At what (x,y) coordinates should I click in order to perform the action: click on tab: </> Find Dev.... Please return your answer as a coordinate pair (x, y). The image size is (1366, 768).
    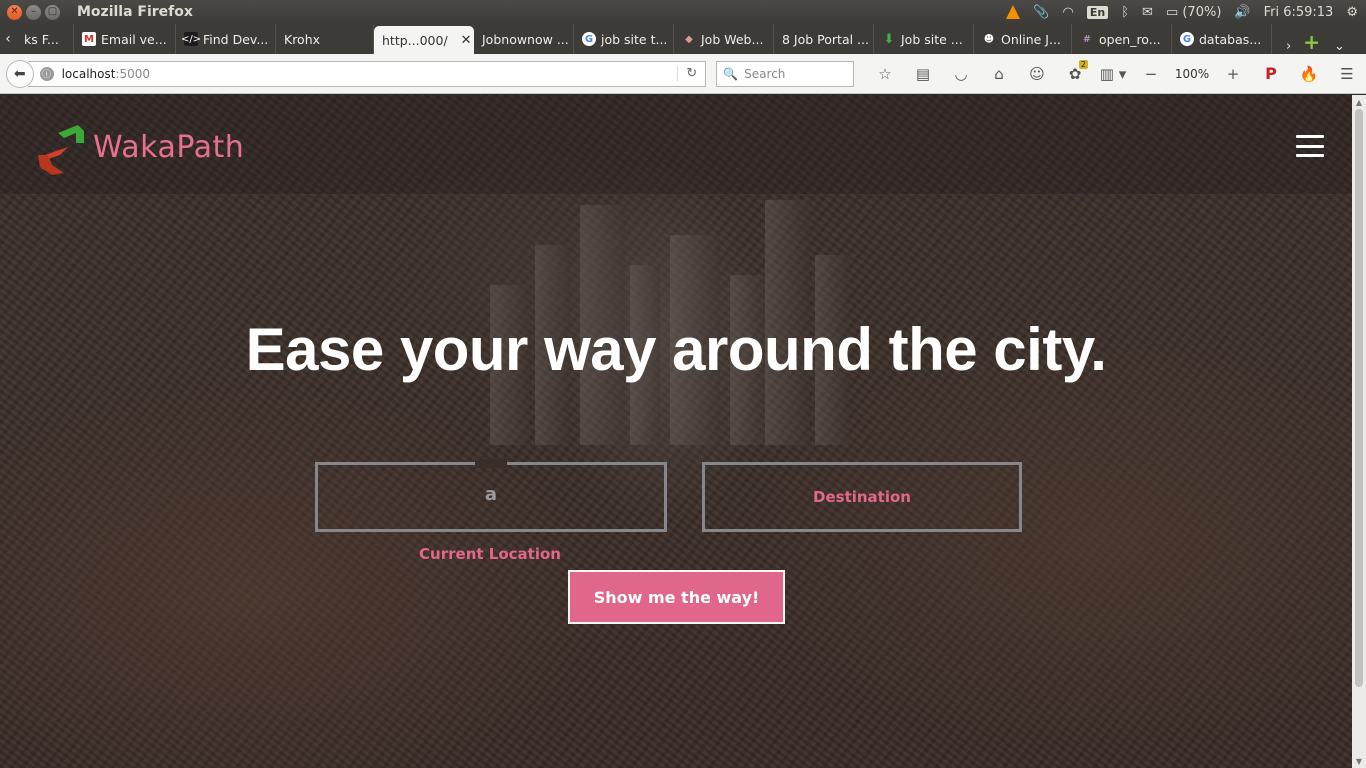
    Looking at the image, I should click on (226, 39).